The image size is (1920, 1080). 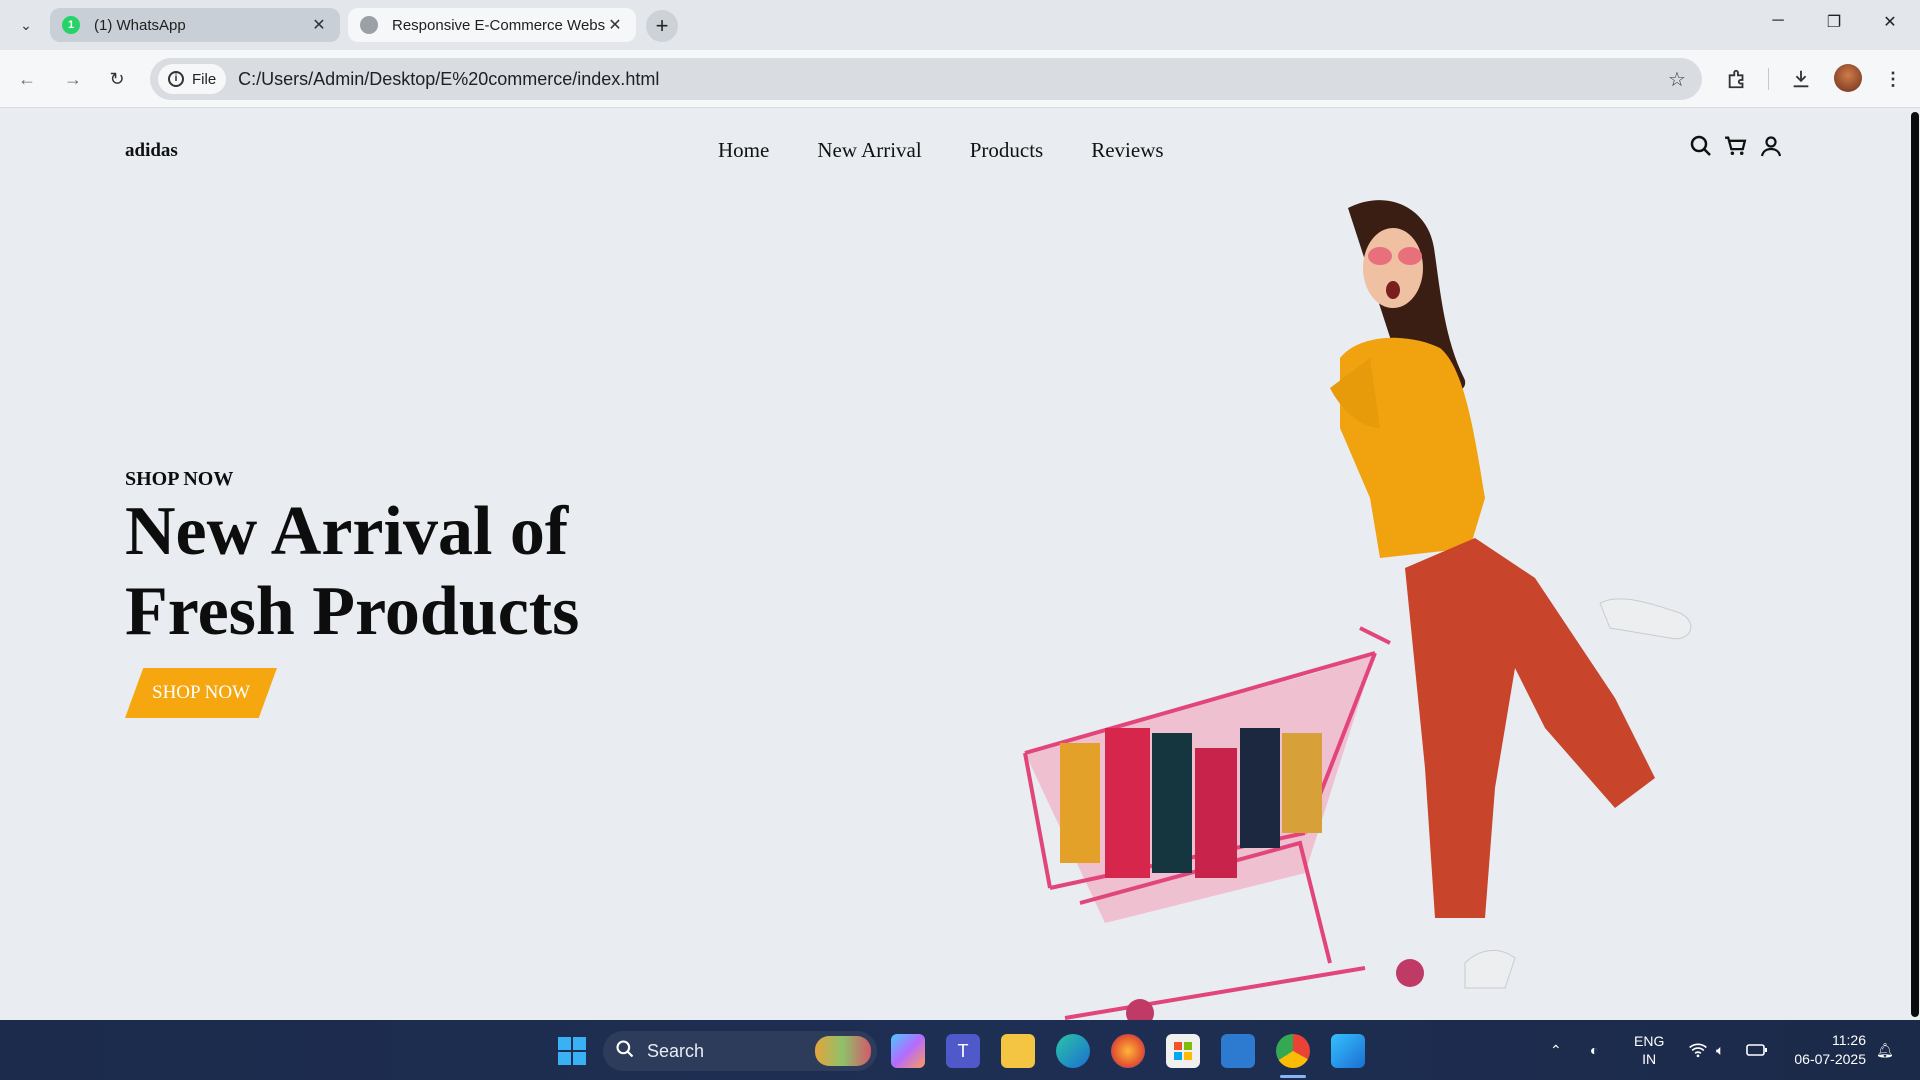 I want to click on teams-icon: T, so click(x=963, y=1051).